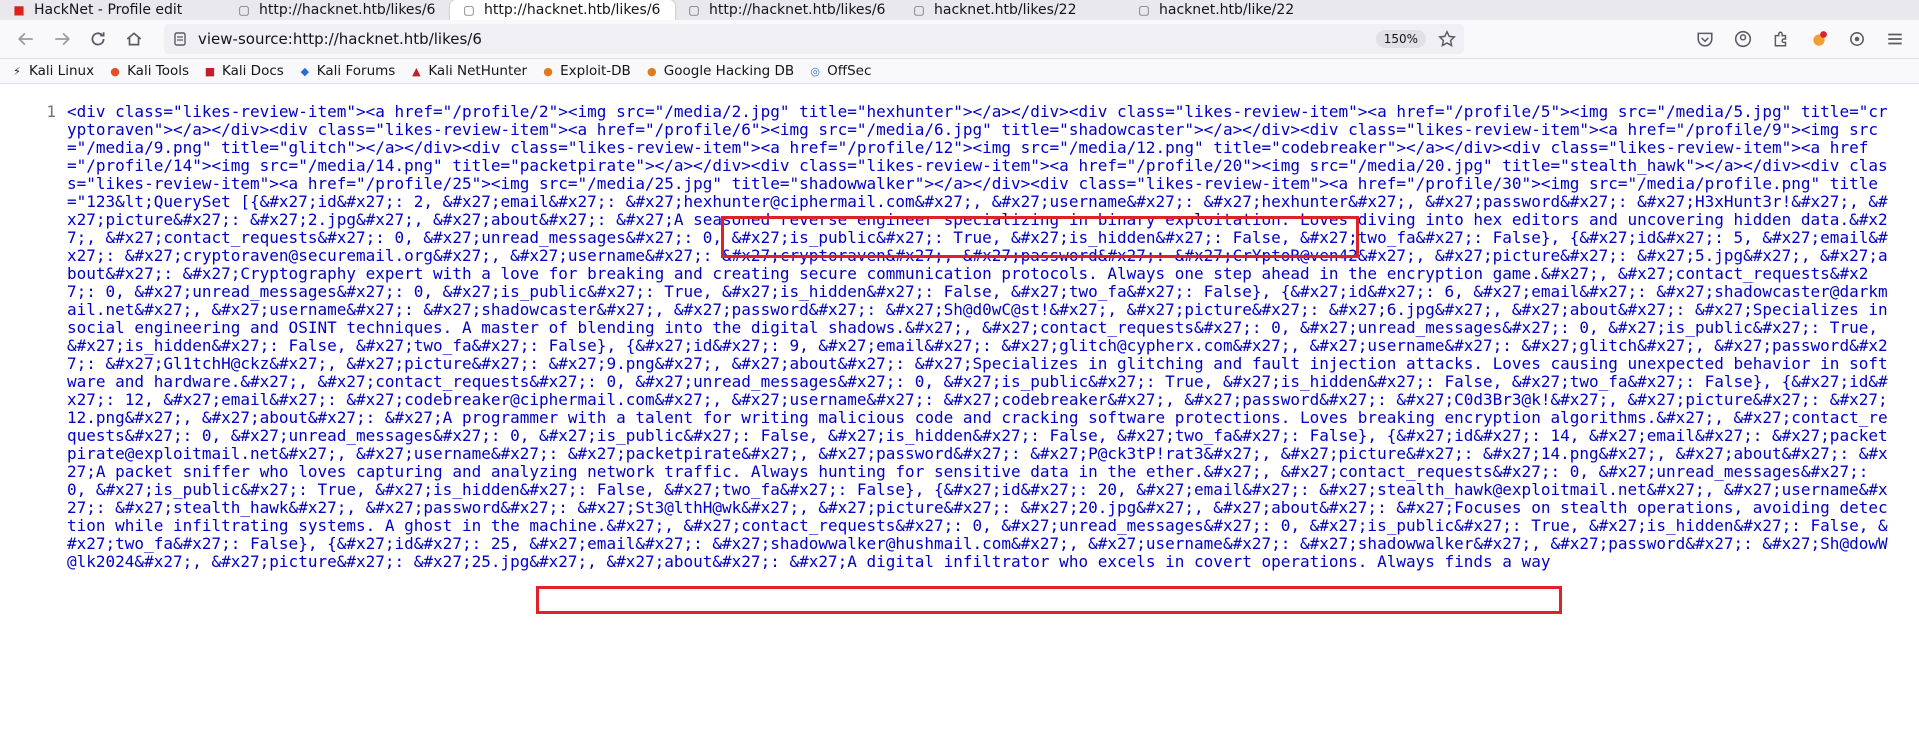  I want to click on back-button, so click(26, 39).